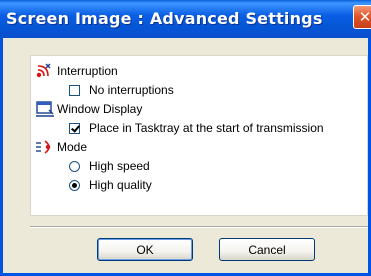  I want to click on high-quality-label: High quality, so click(120, 185).